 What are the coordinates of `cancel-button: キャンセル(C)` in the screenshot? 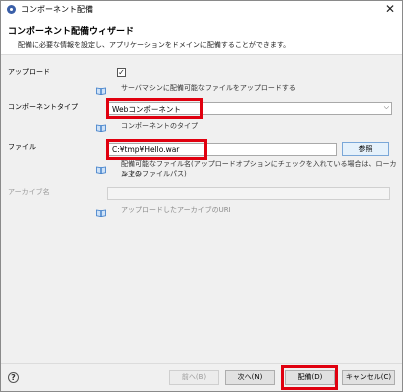 It's located at (368, 377).